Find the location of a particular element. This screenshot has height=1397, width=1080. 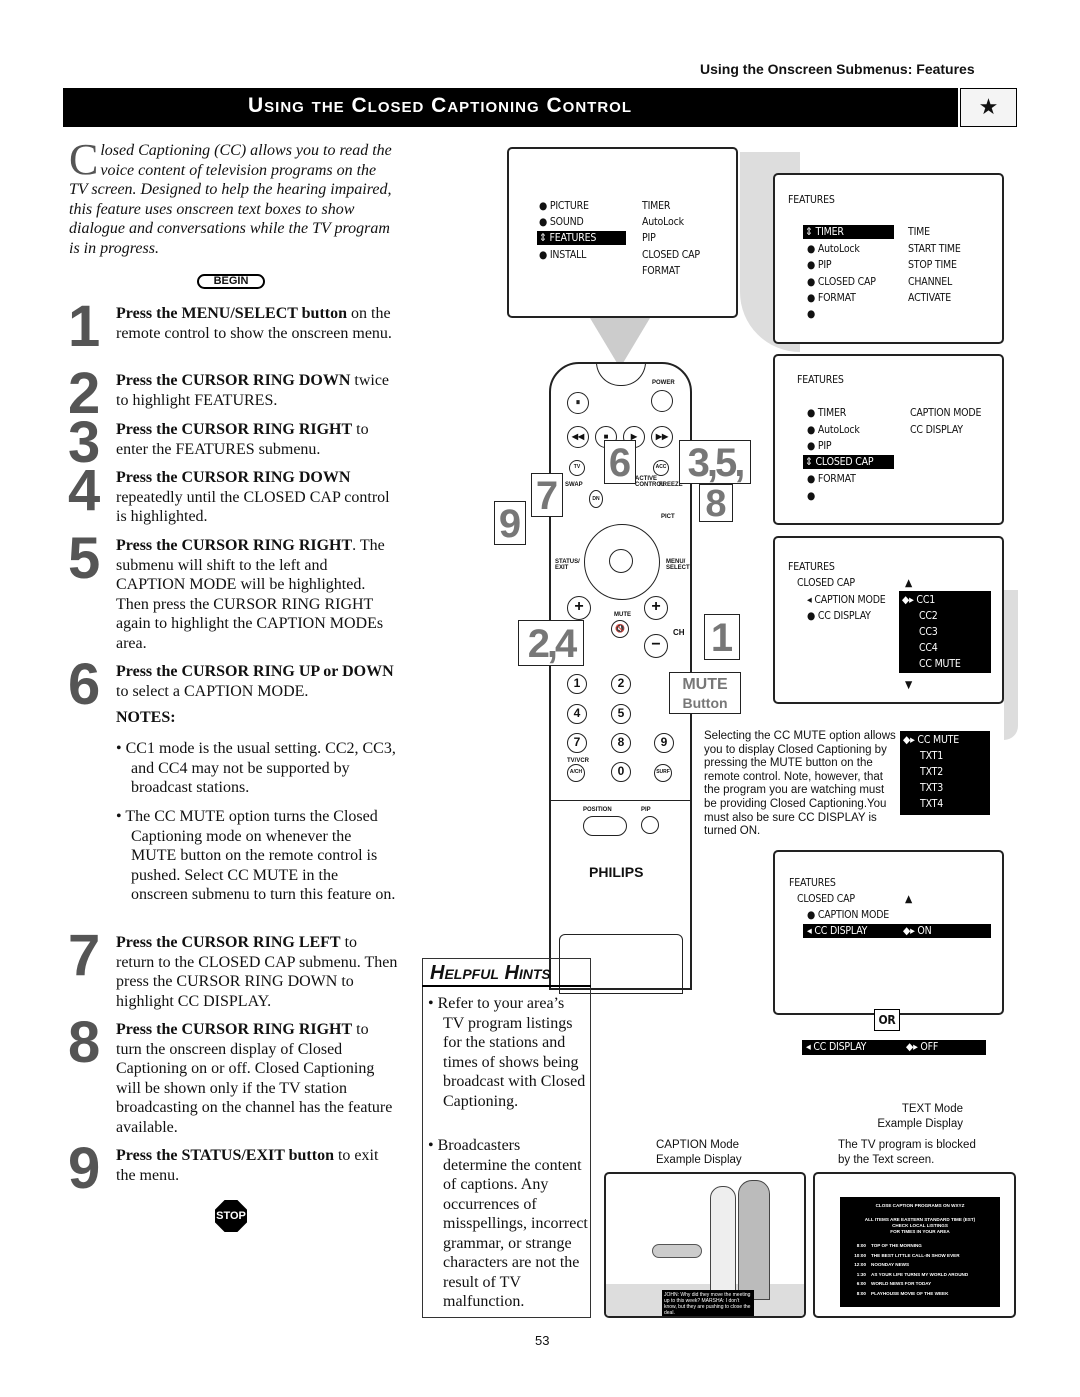

mute-button: 🔇 is located at coordinates (620, 629).